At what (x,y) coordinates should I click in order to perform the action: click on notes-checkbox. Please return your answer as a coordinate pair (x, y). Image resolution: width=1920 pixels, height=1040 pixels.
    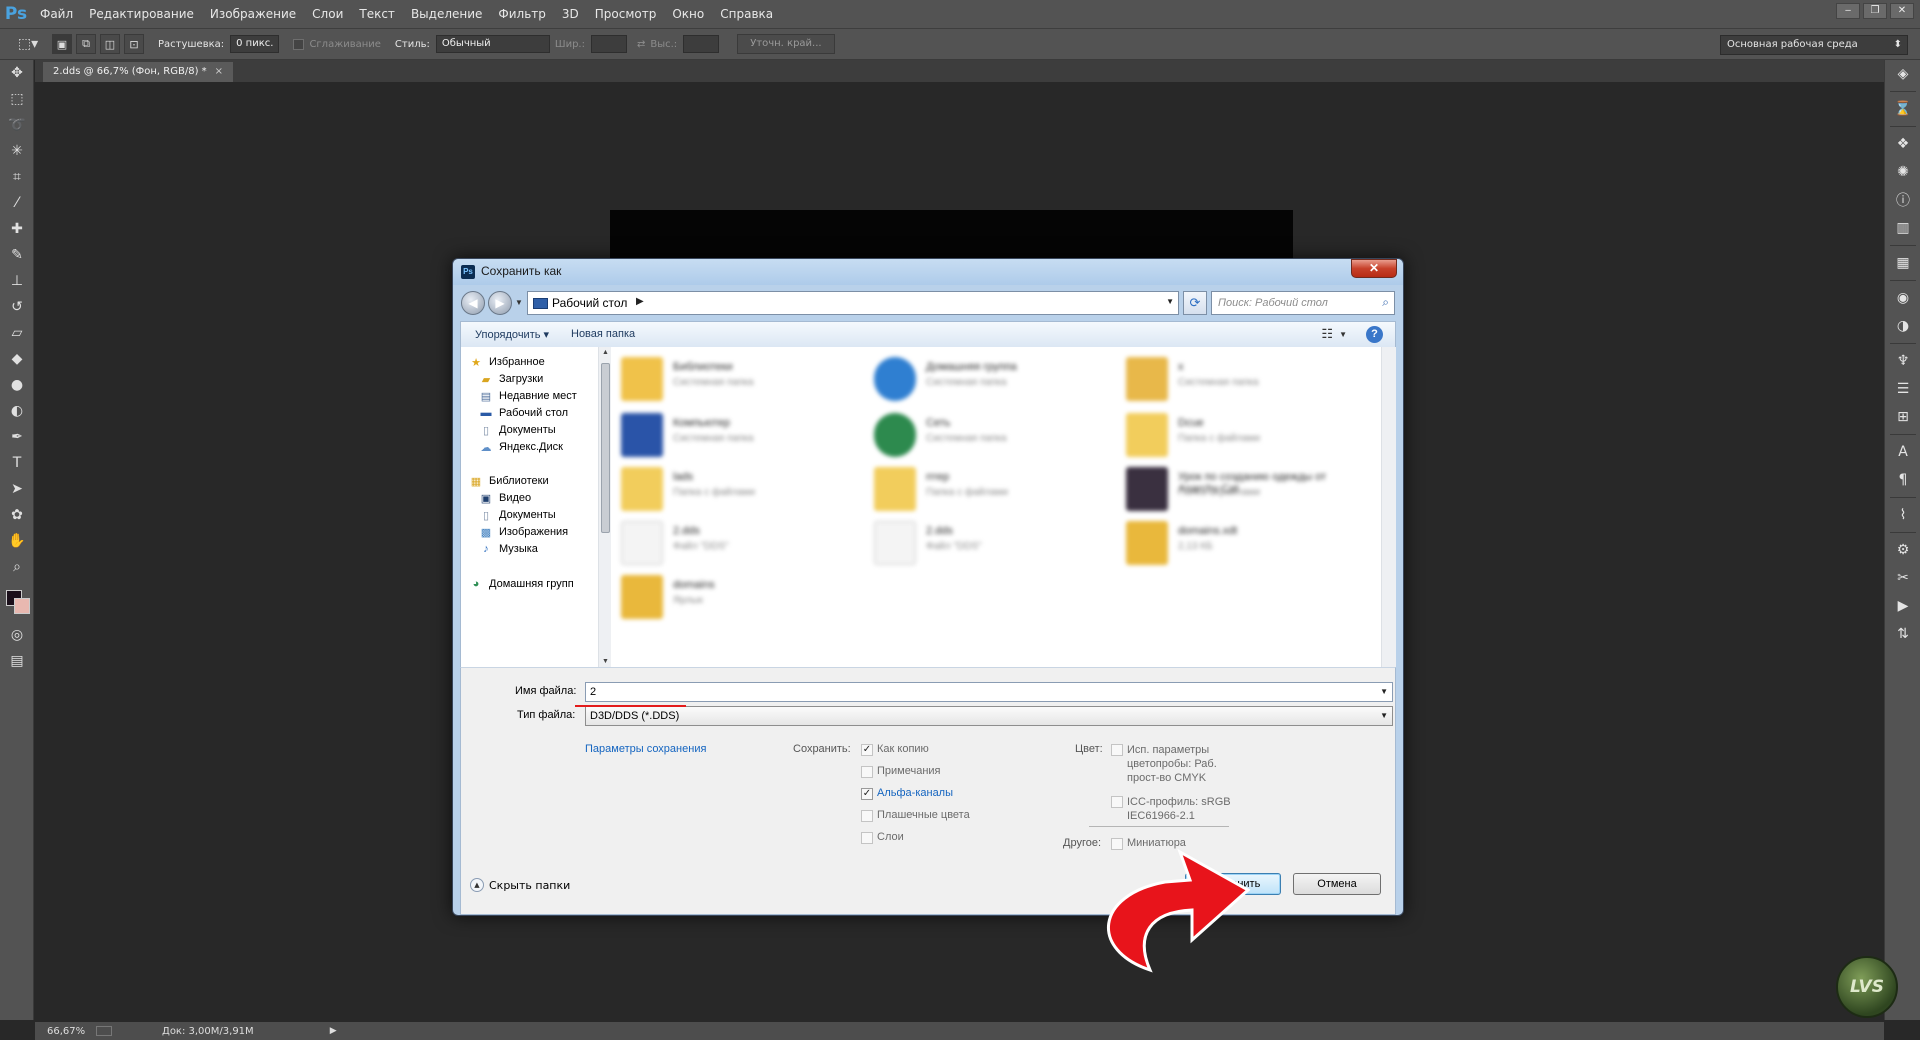
    Looking at the image, I should click on (867, 772).